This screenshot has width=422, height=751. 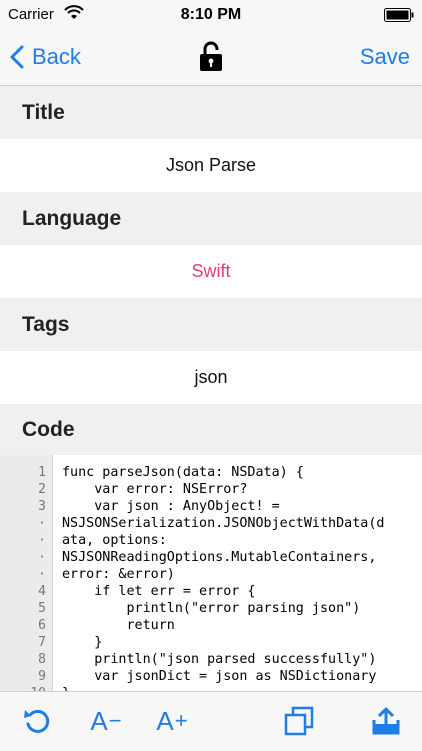 I want to click on line-number: 8, so click(x=42, y=659).